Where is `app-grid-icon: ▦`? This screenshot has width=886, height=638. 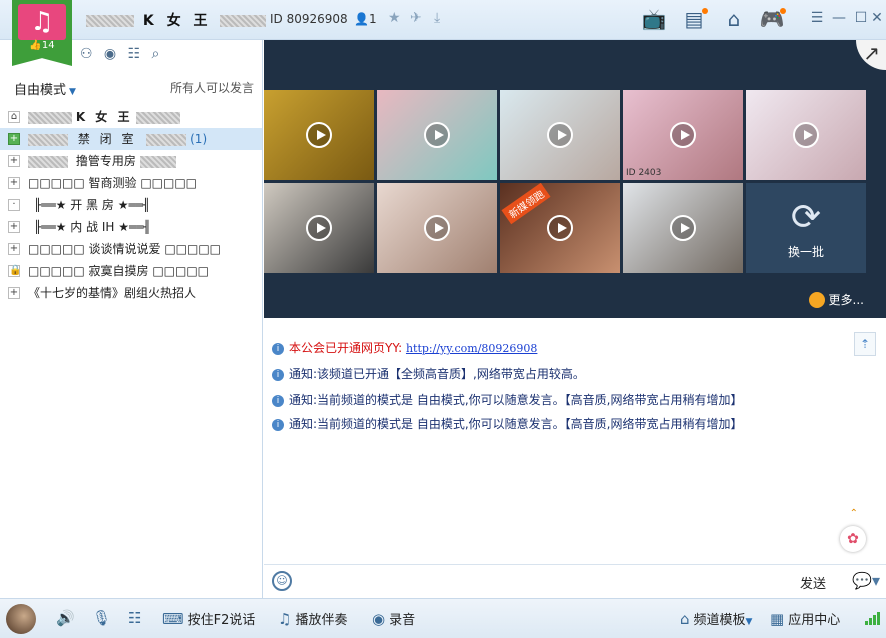 app-grid-icon: ▦ is located at coordinates (777, 619).